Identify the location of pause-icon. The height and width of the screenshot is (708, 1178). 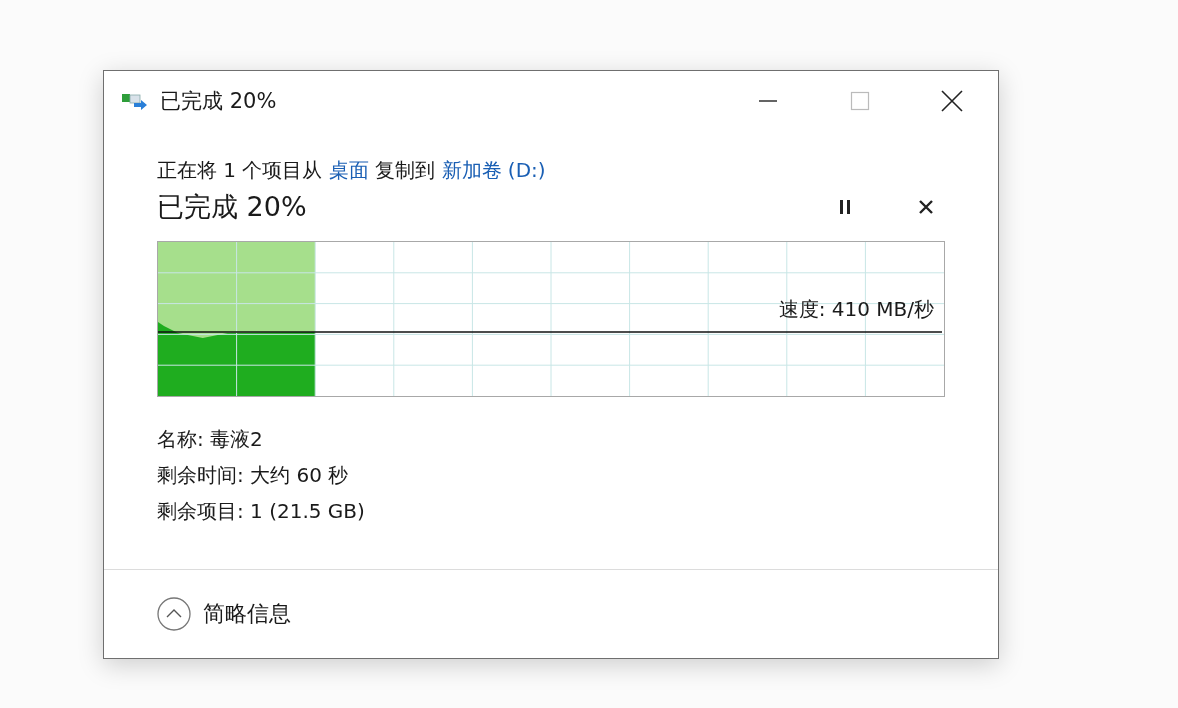
(845, 207).